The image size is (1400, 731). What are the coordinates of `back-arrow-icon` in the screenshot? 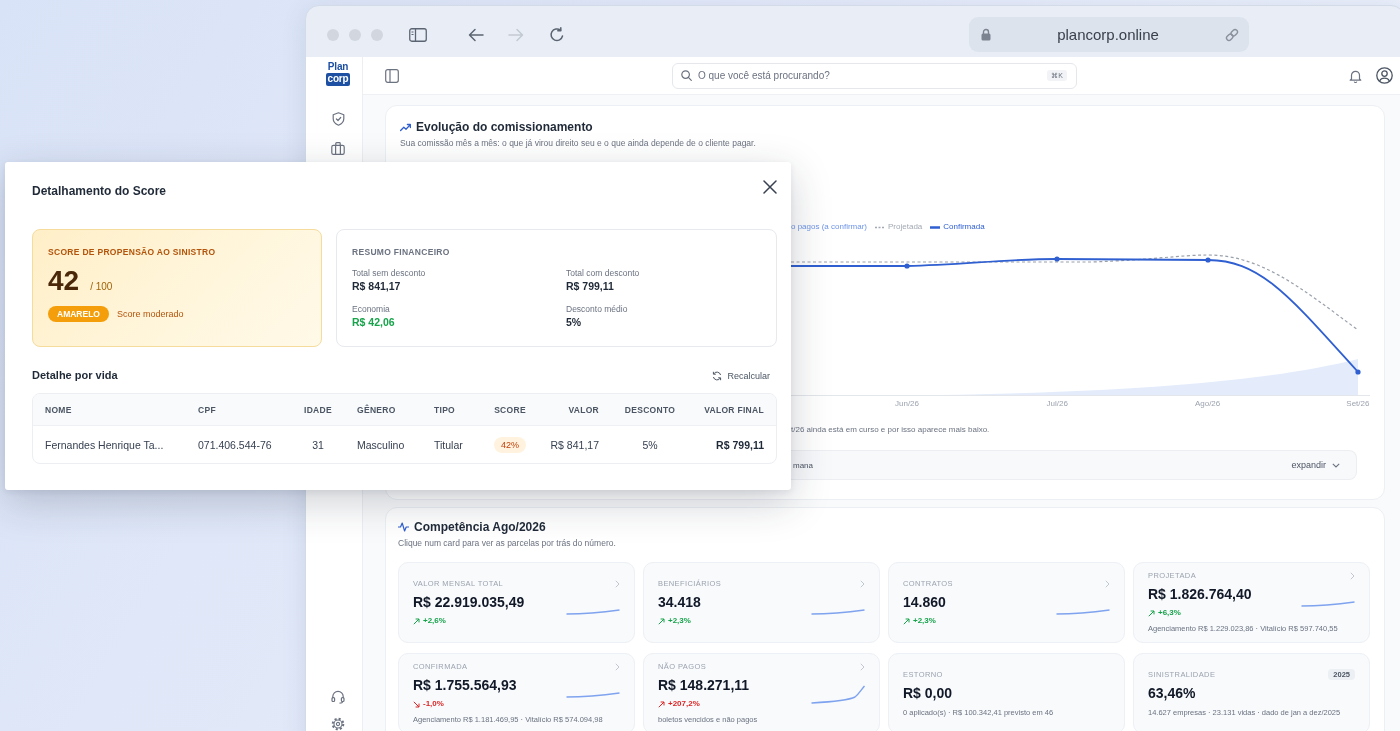 It's located at (476, 34).